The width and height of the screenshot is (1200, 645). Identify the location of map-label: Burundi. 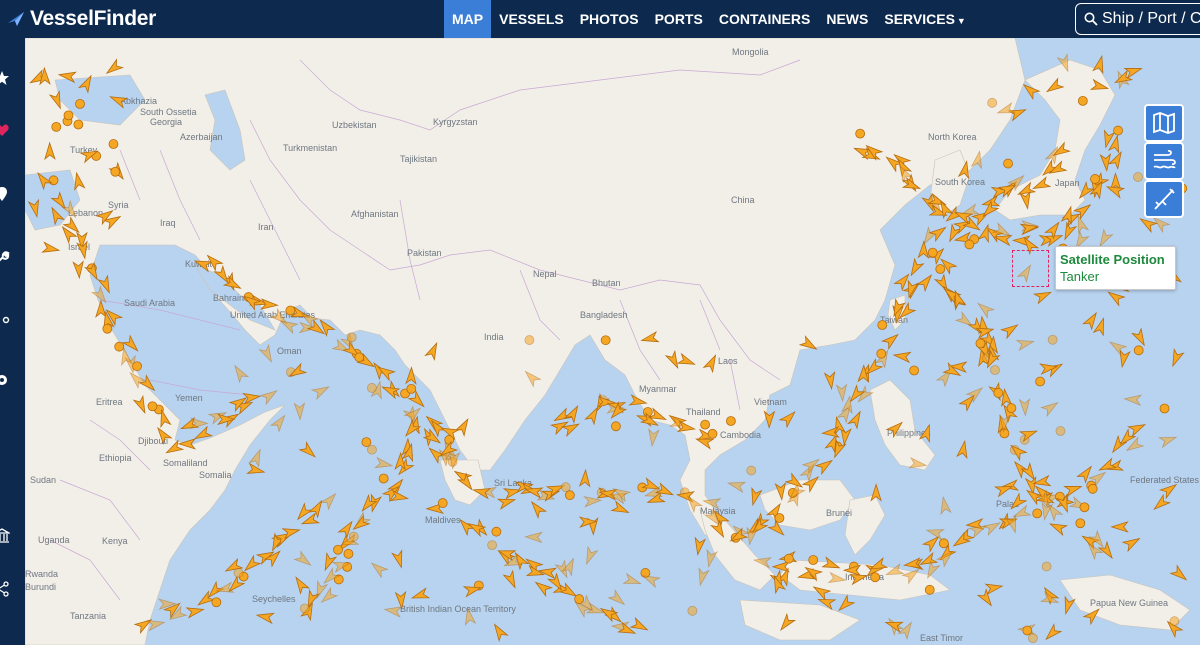
(40, 587).